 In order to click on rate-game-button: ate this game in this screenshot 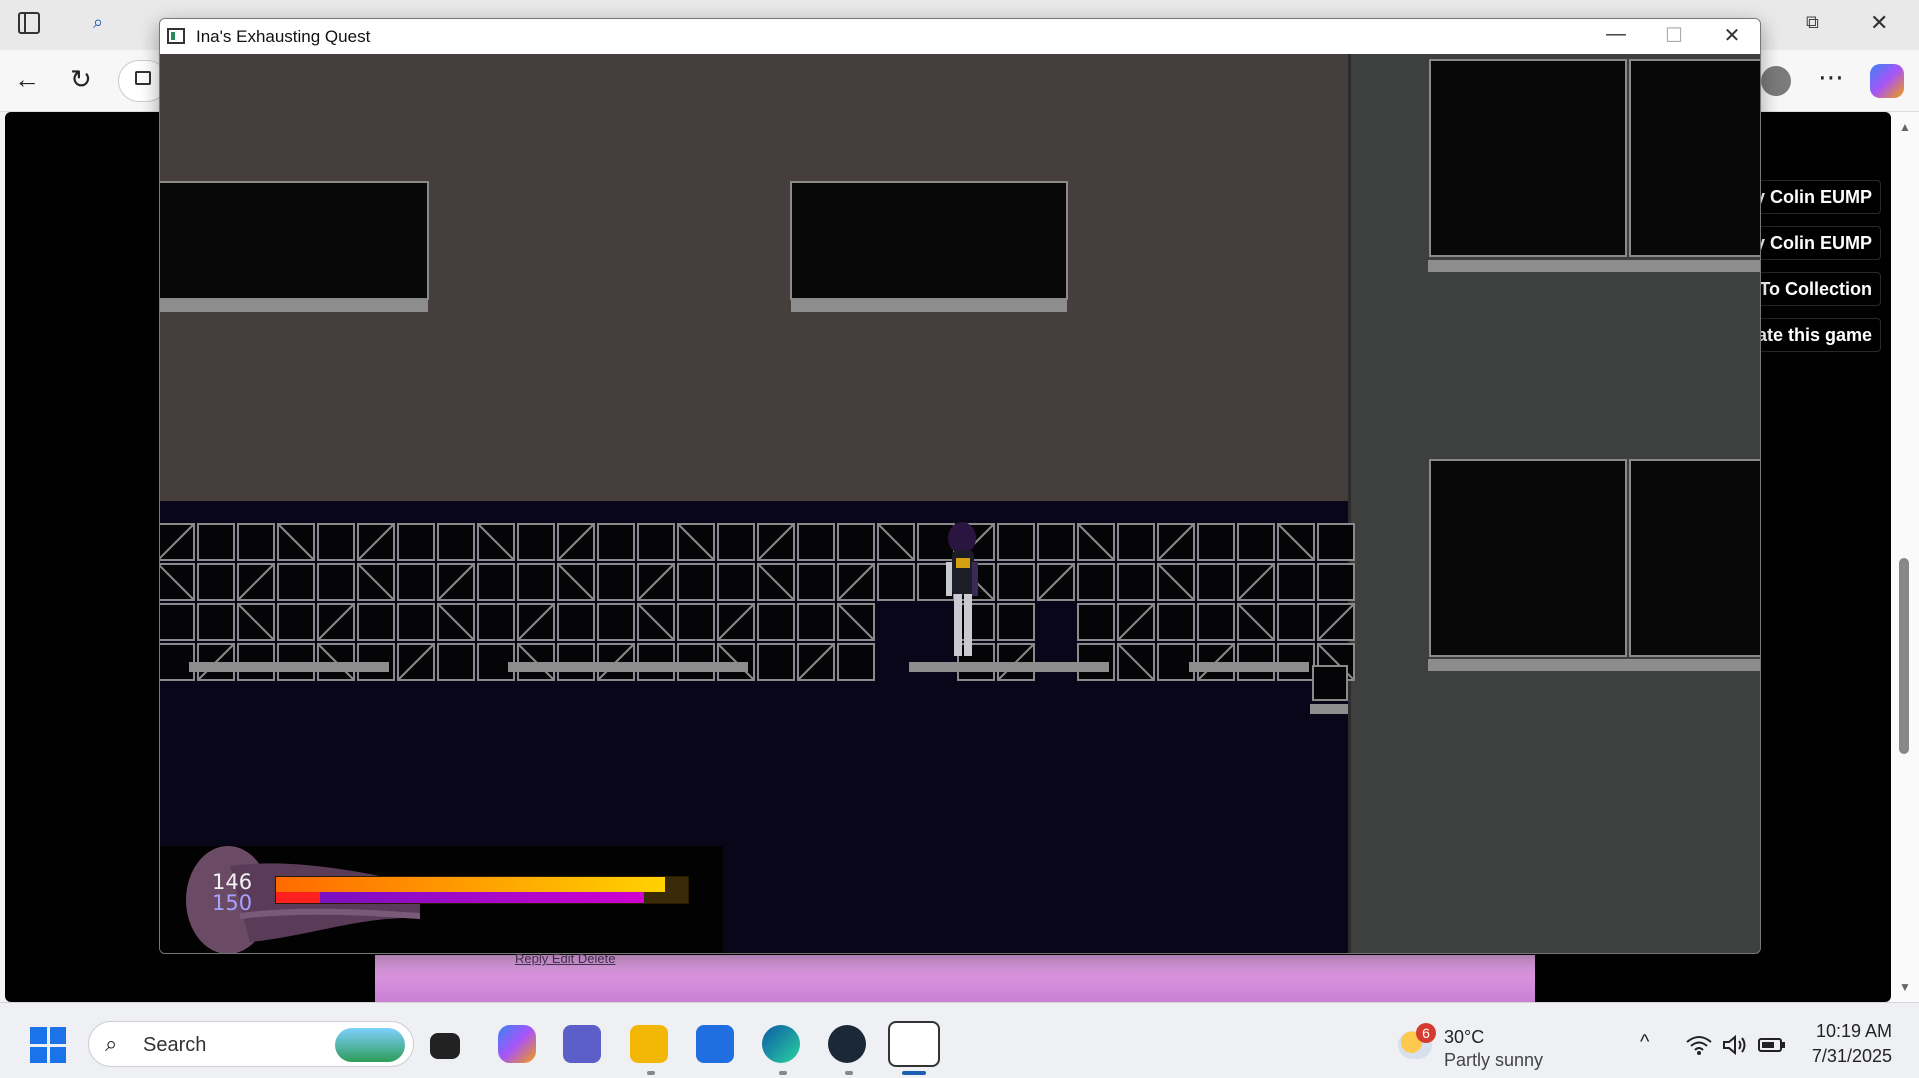, I will do `click(1816, 335)`.